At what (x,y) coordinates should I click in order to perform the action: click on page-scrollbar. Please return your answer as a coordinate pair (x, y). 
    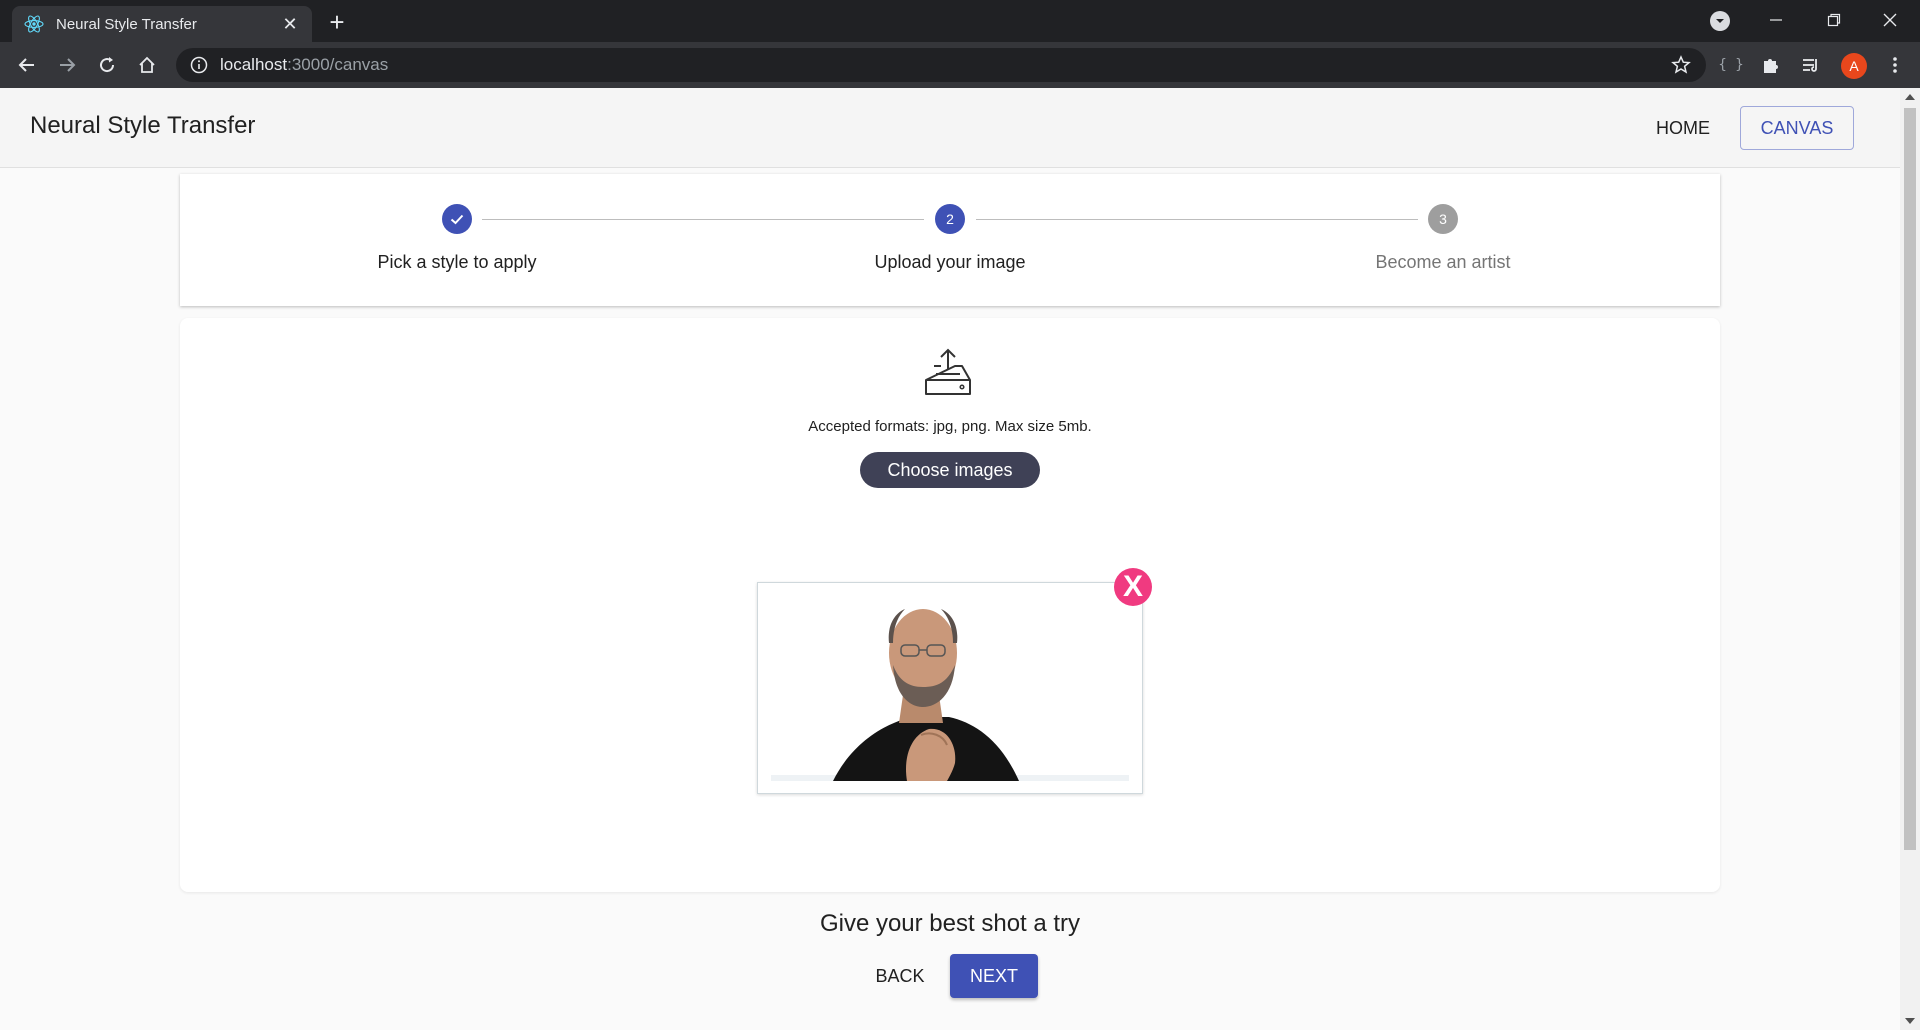
    Looking at the image, I should click on (1910, 559).